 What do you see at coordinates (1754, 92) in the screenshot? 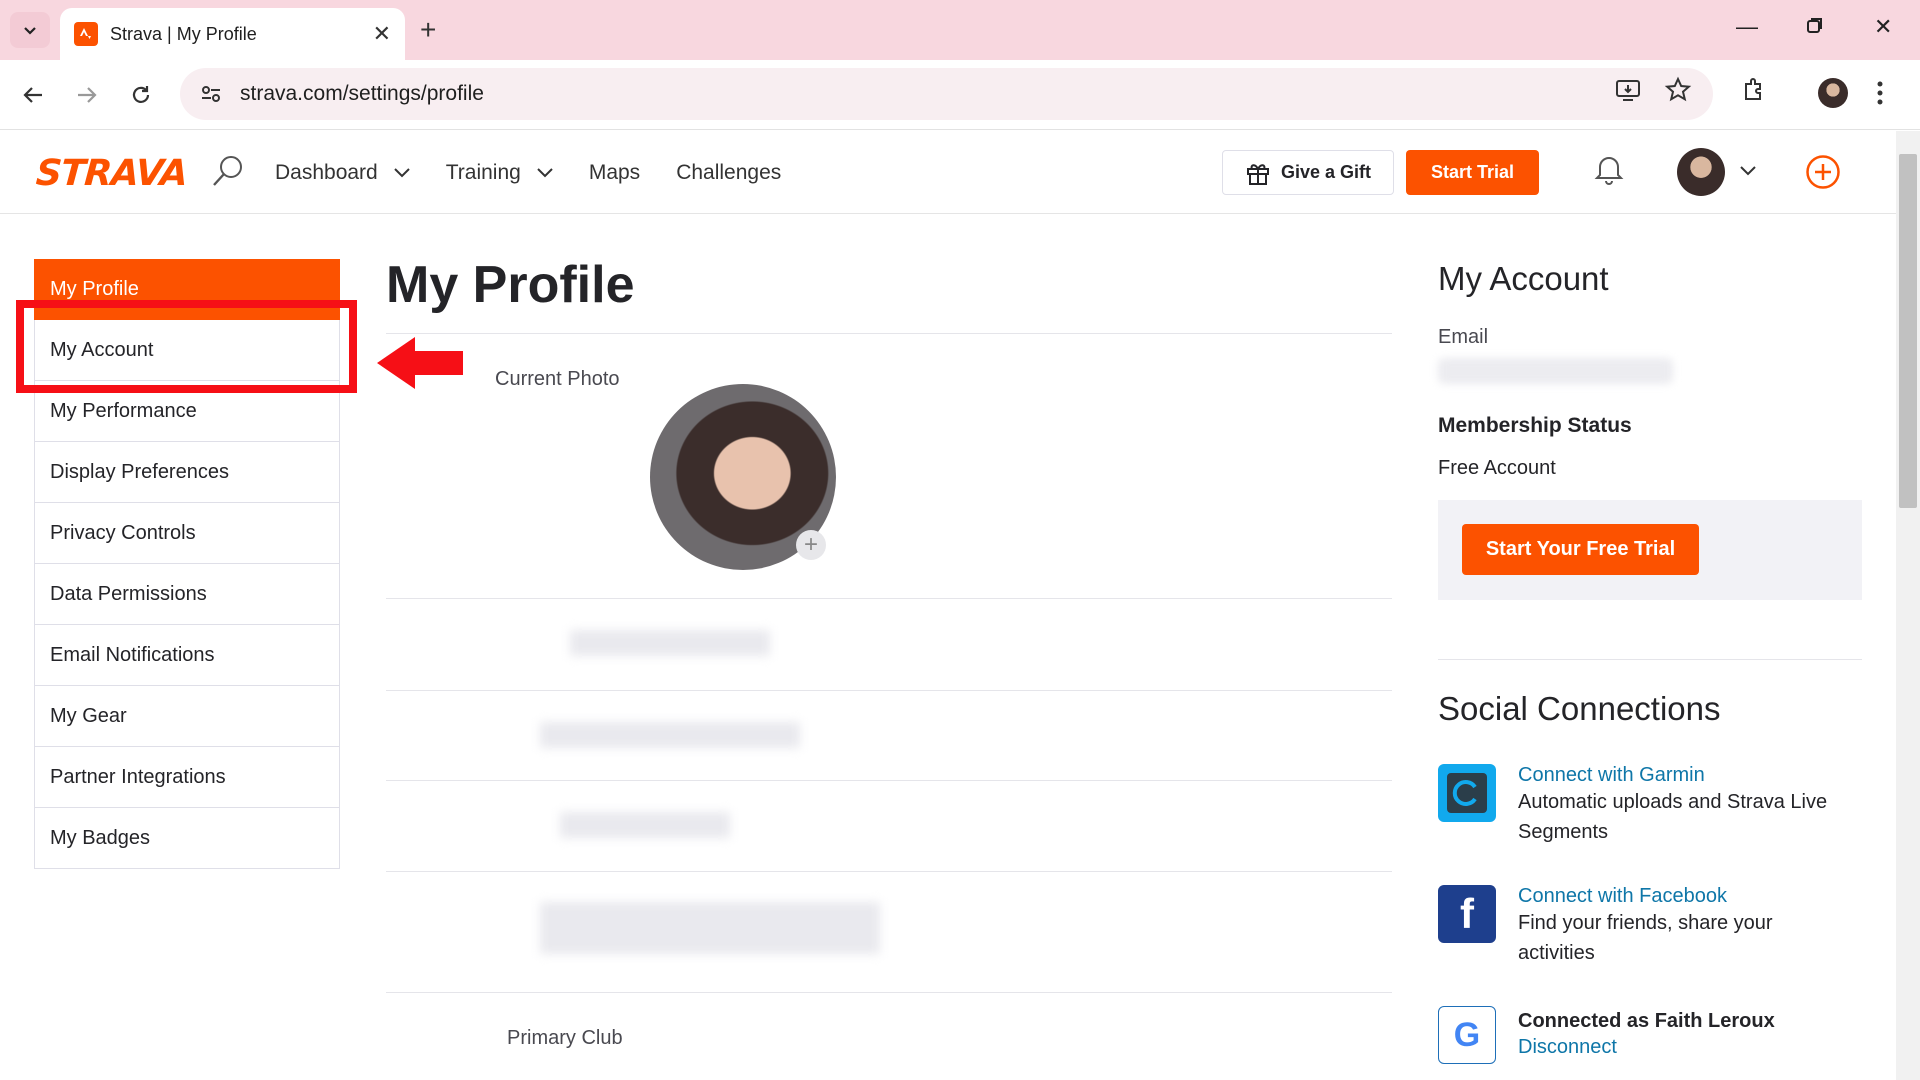
I see `extensions-icon` at bounding box center [1754, 92].